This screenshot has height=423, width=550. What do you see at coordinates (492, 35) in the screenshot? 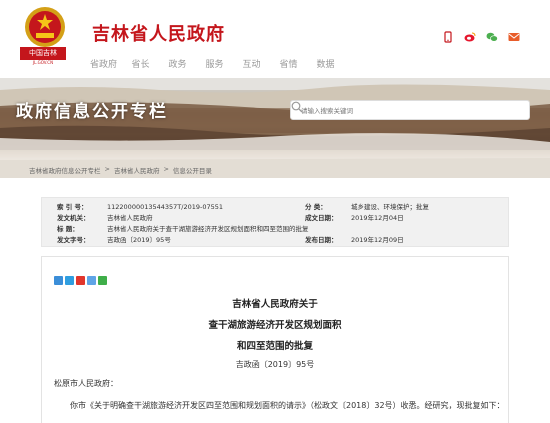
I see `wechat-icon` at bounding box center [492, 35].